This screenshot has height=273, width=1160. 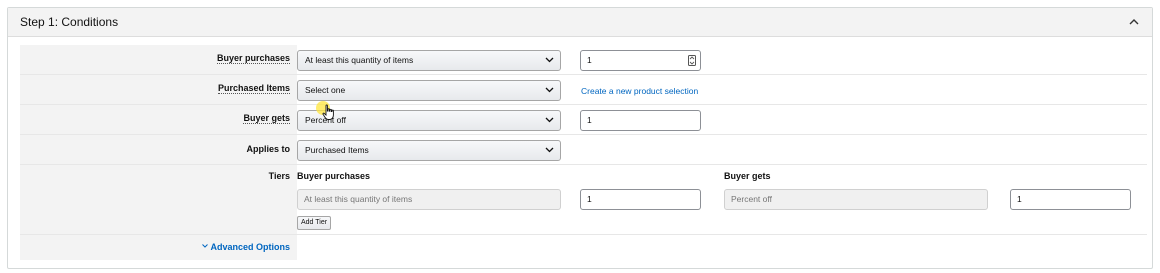 I want to click on label-cell: Tiers, so click(x=158, y=199).